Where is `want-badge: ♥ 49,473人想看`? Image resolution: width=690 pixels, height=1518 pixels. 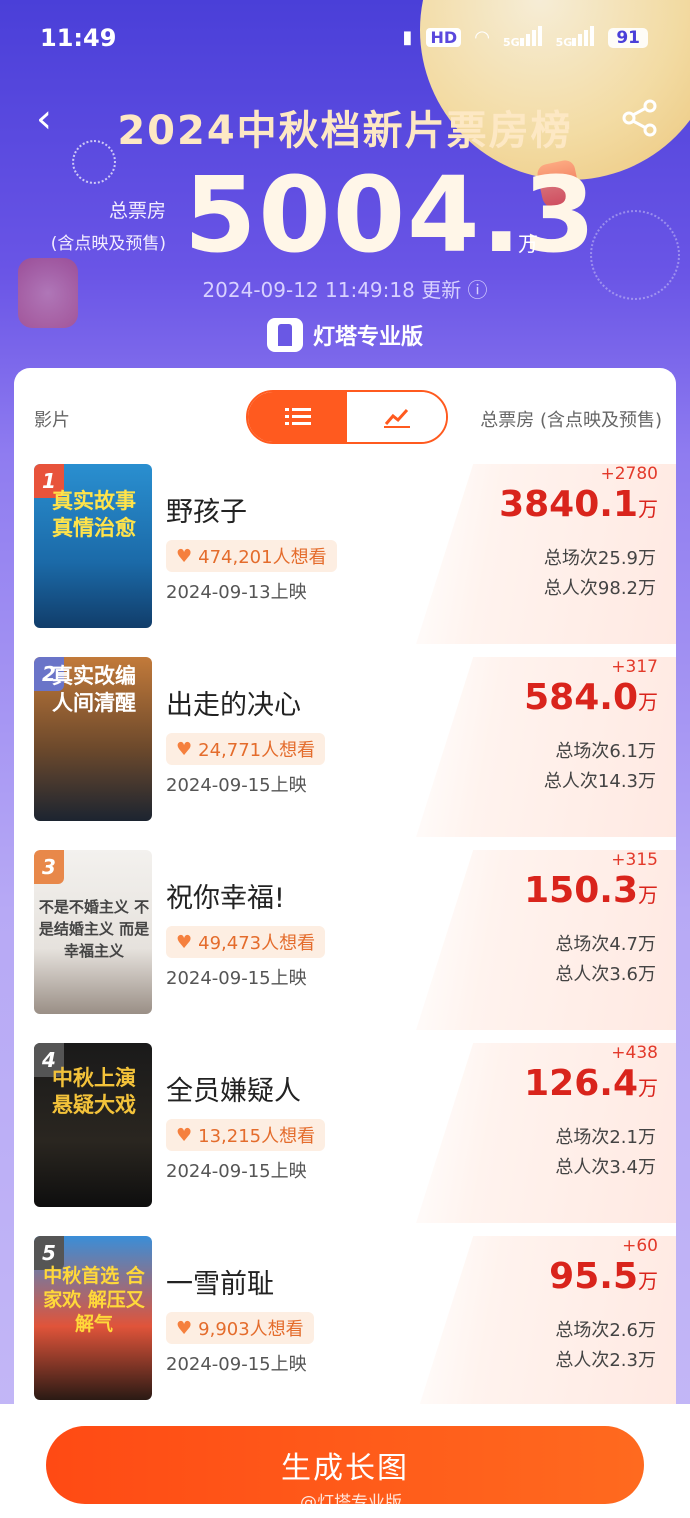 want-badge: ♥ 49,473人想看 is located at coordinates (246, 942).